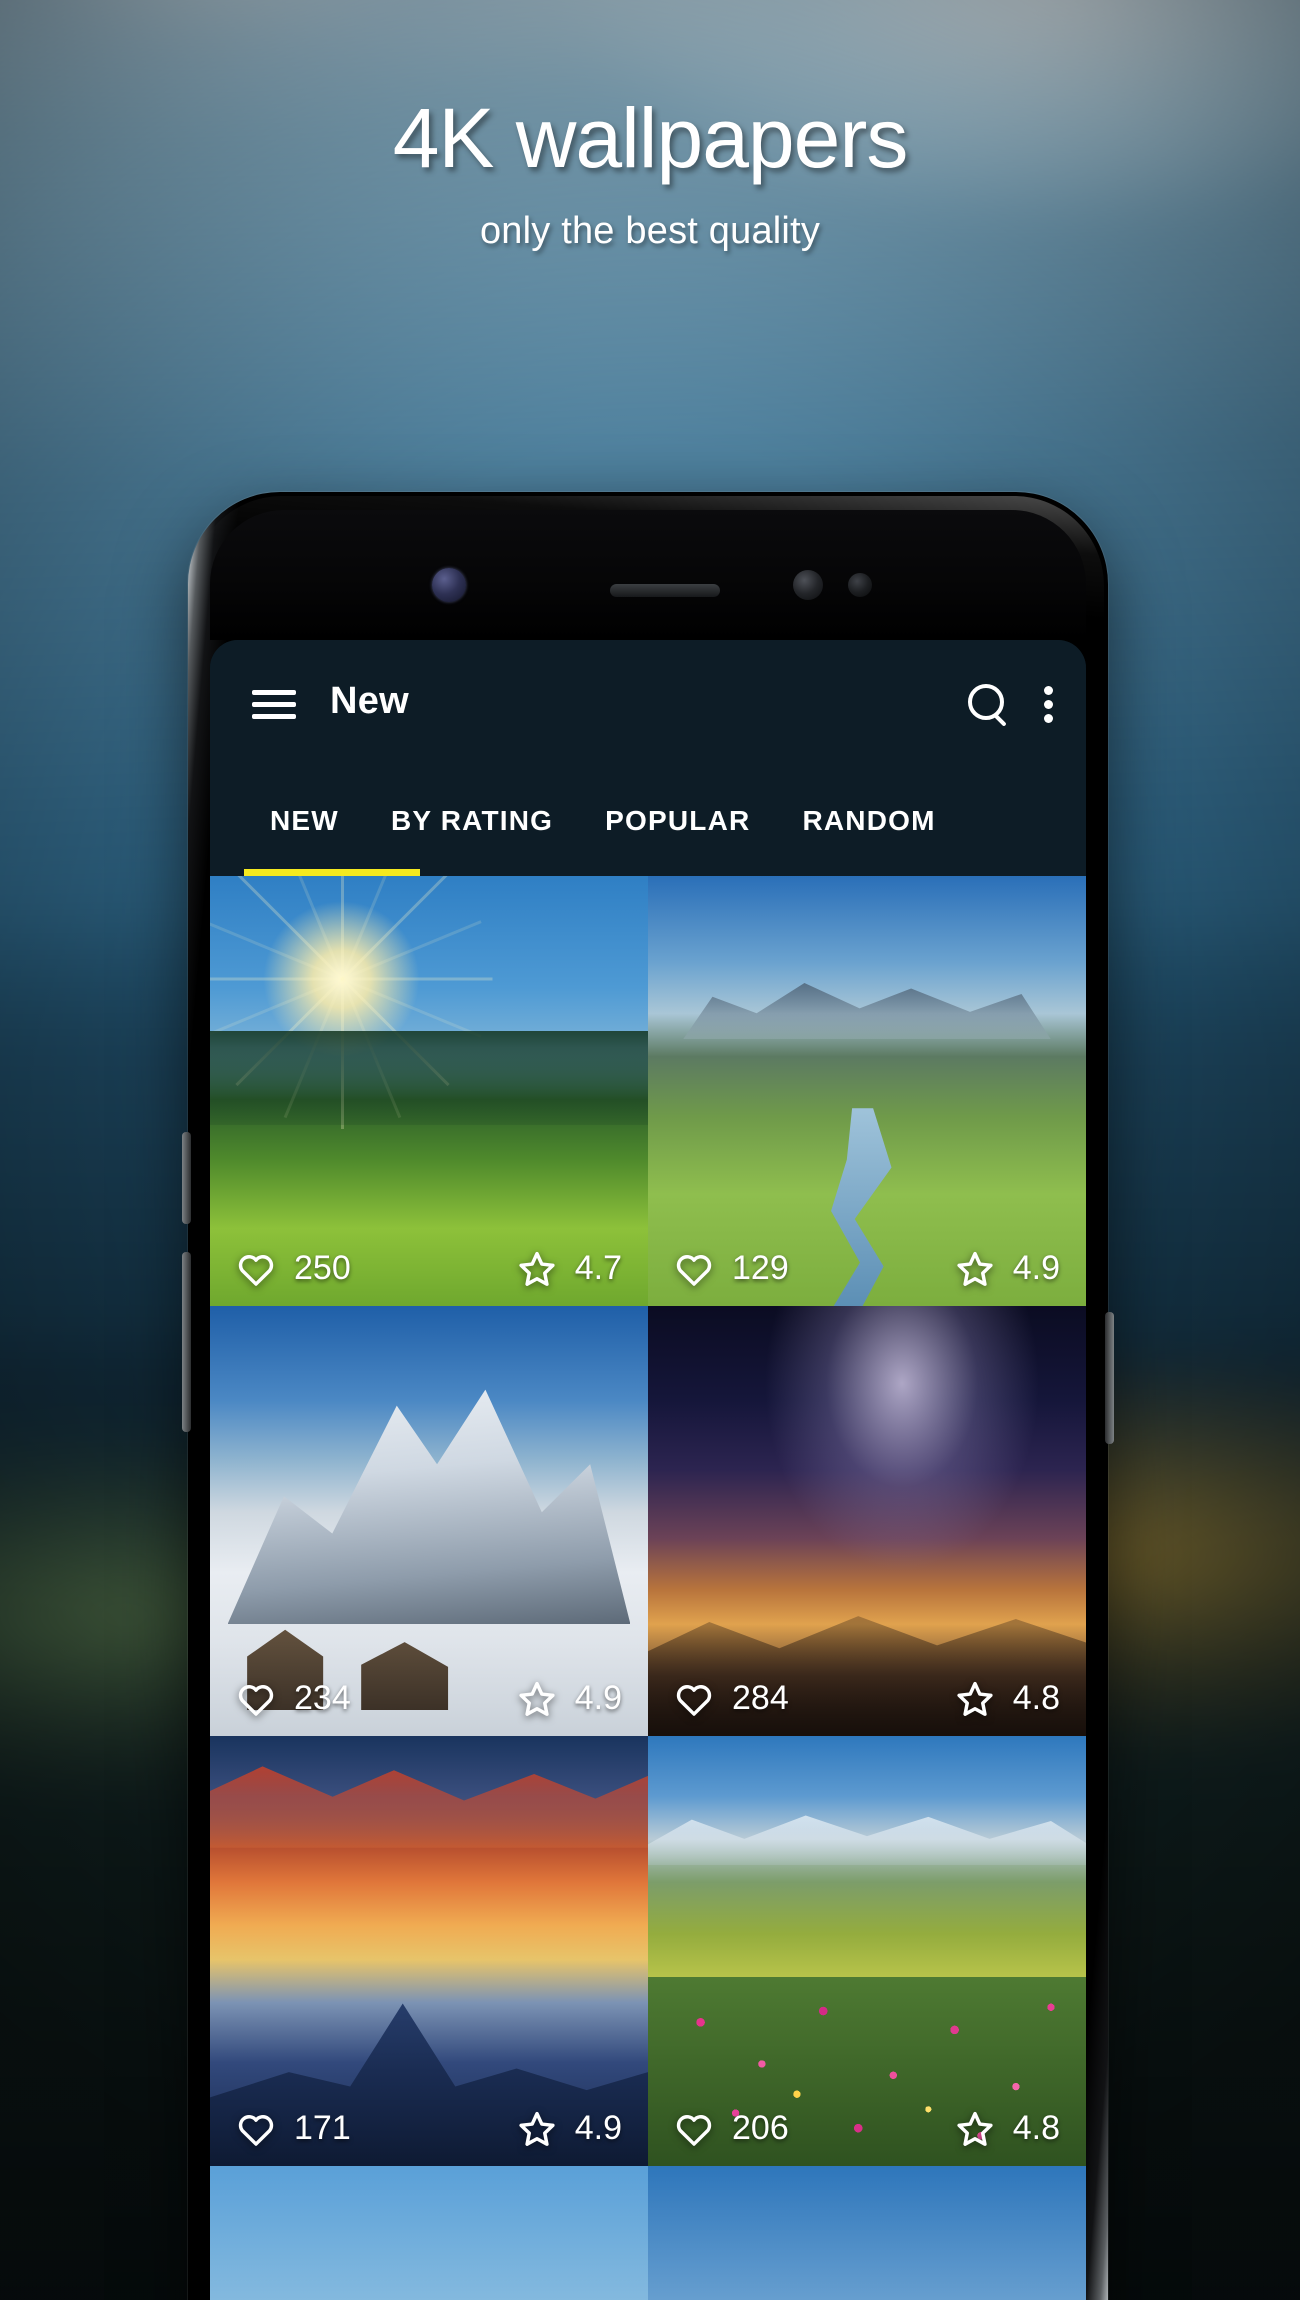 The width and height of the screenshot is (1300, 2300). Describe the element at coordinates (186, 1178) in the screenshot. I see `bixby-button` at that location.